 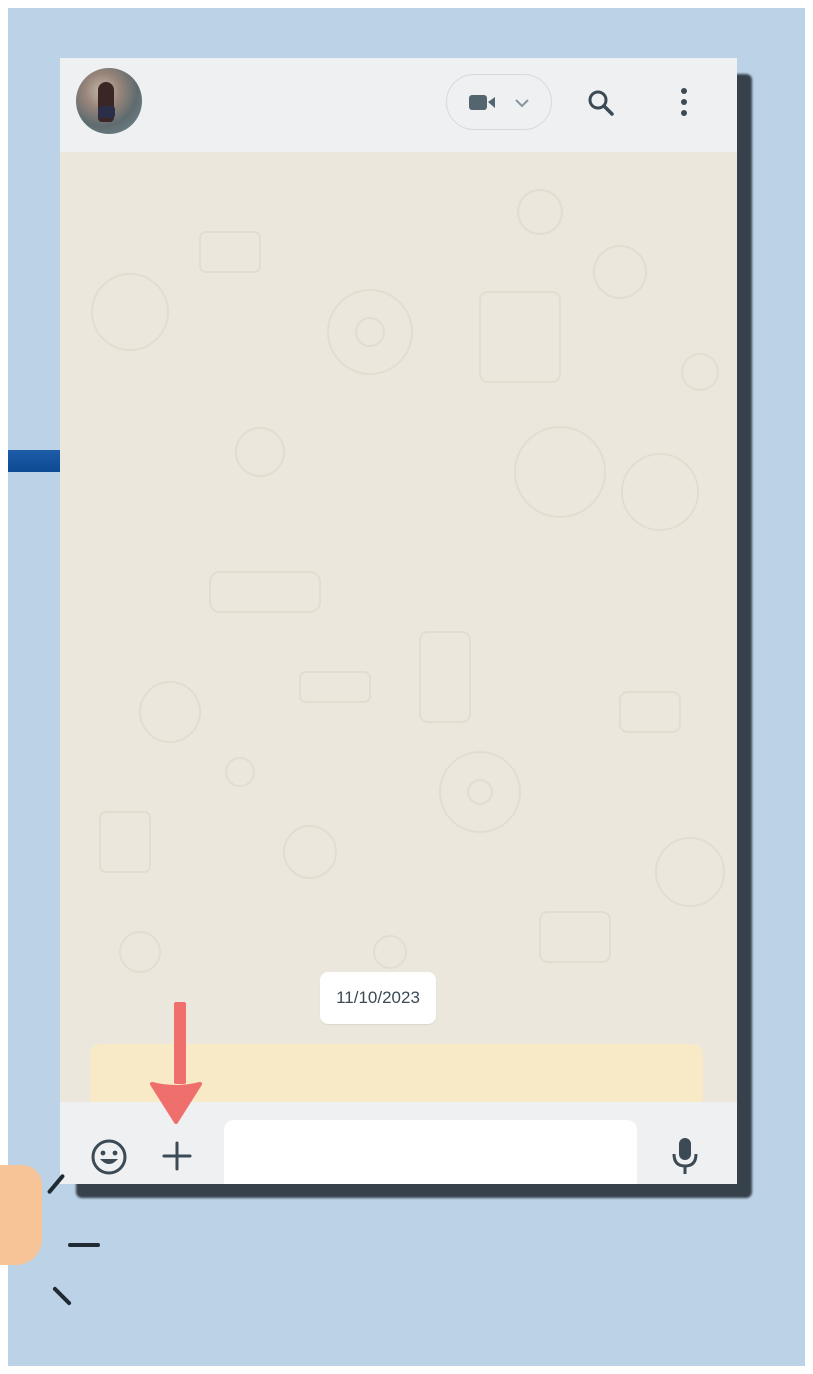 What do you see at coordinates (106, 112) in the screenshot?
I see `avatar-figure-detail` at bounding box center [106, 112].